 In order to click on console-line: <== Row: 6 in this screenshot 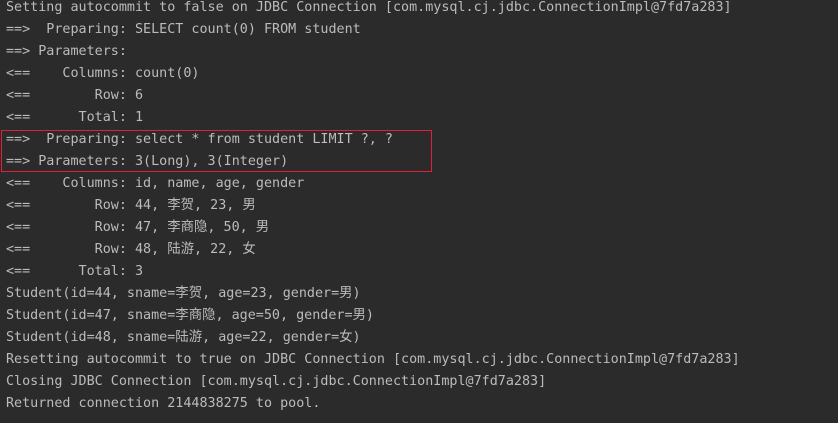, I will do `click(75, 95)`.